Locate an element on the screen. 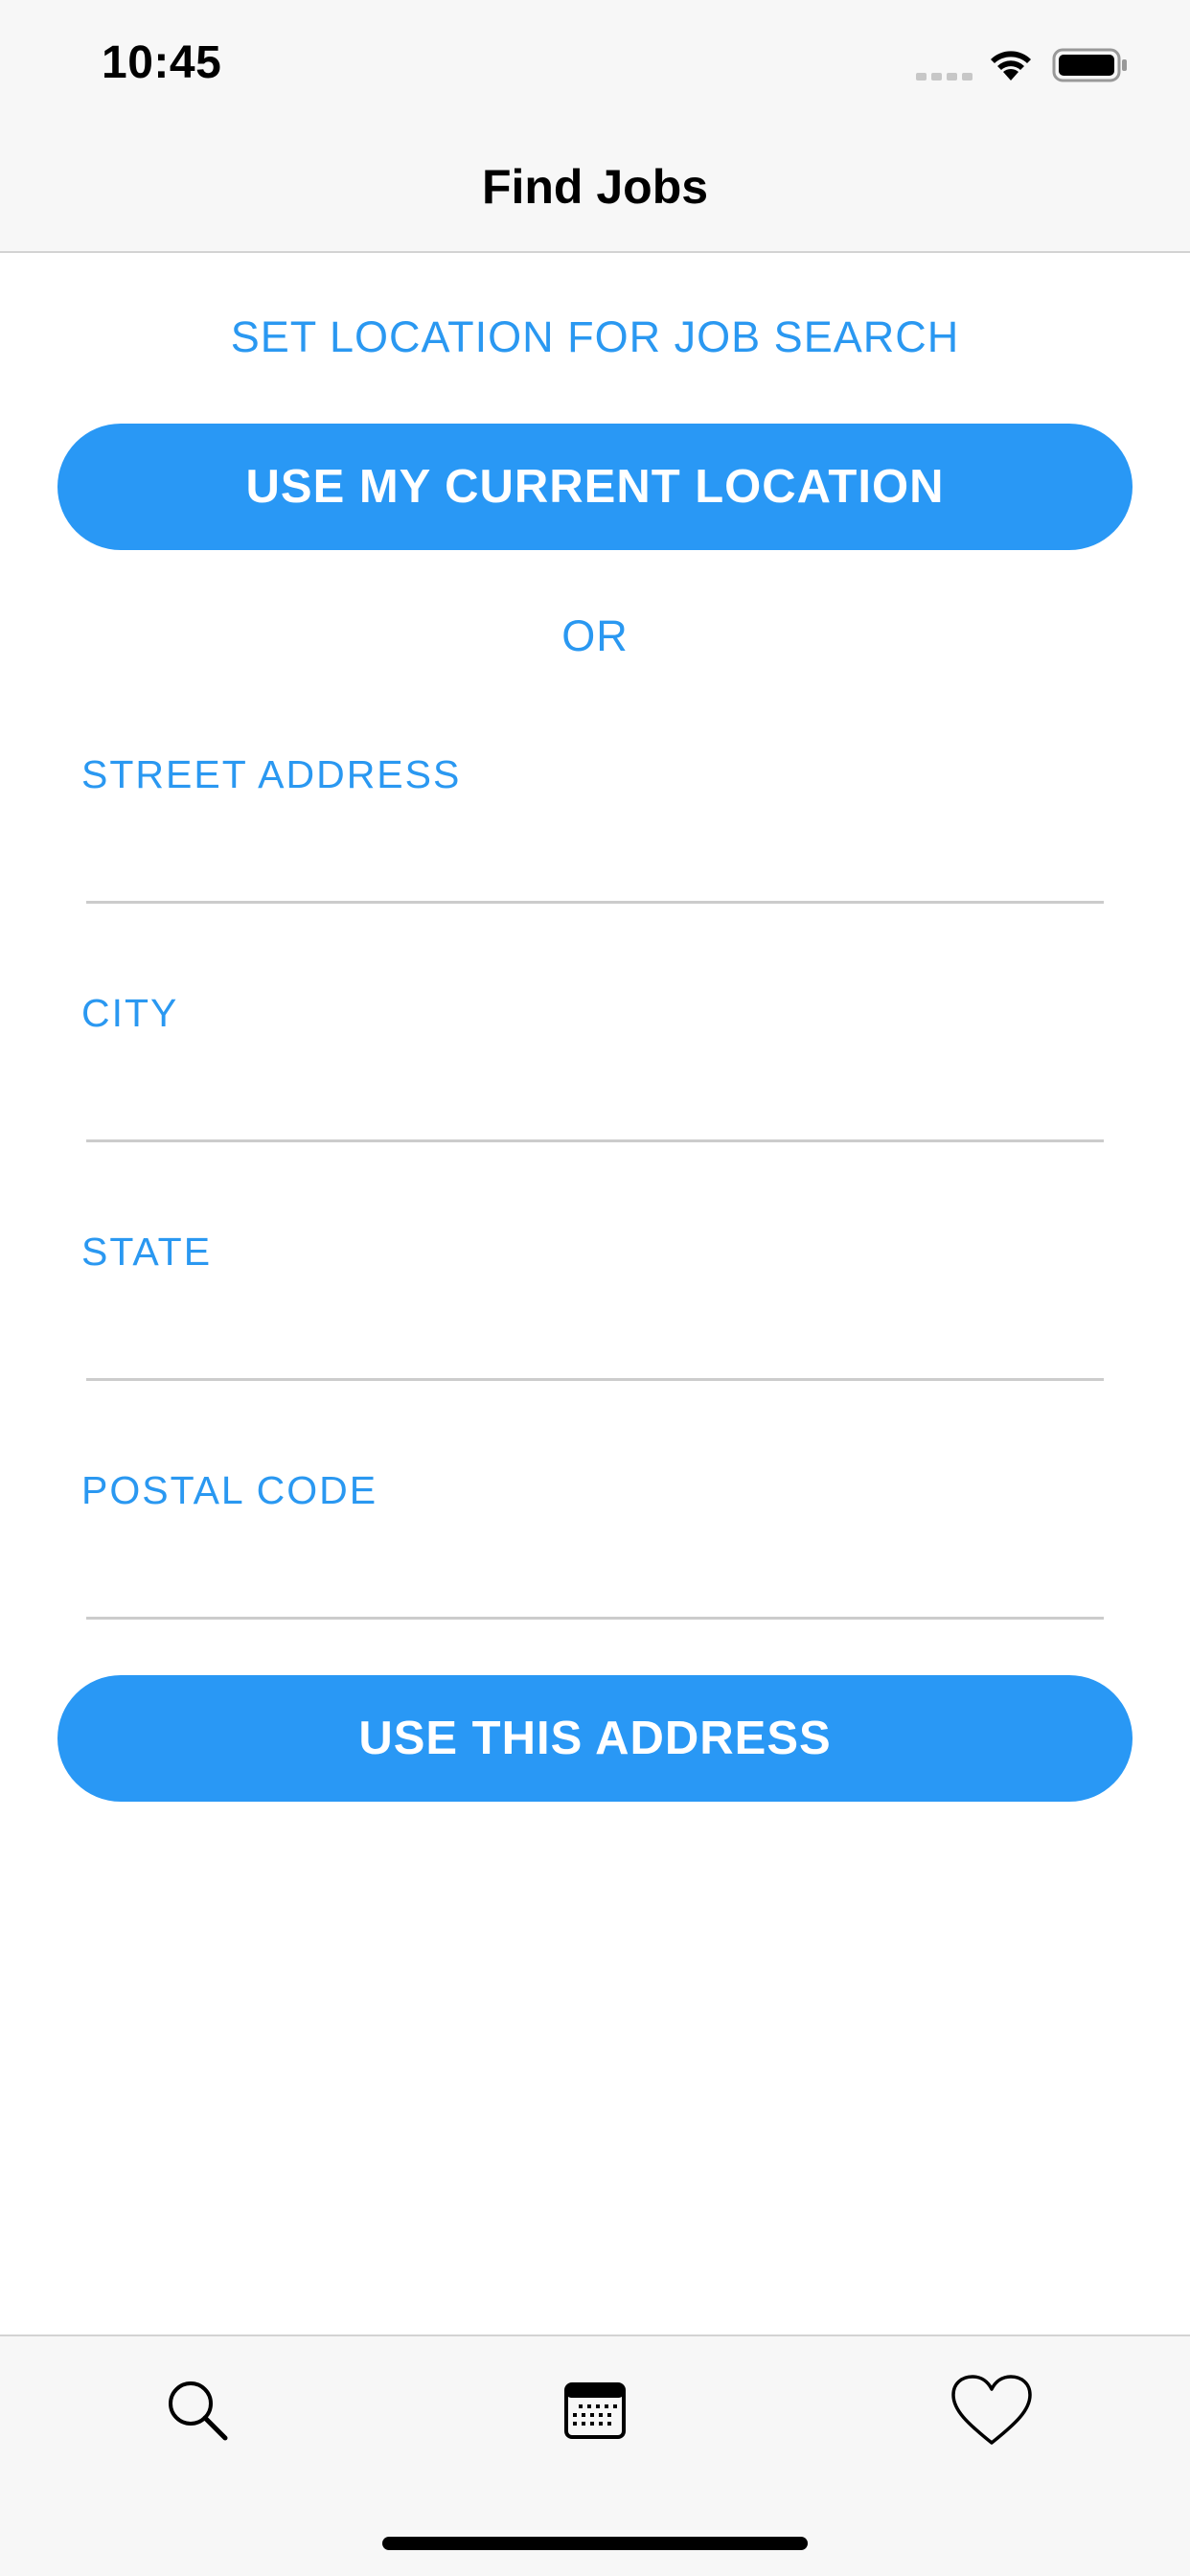 The height and width of the screenshot is (2576, 1190). or-label: OR is located at coordinates (595, 635).